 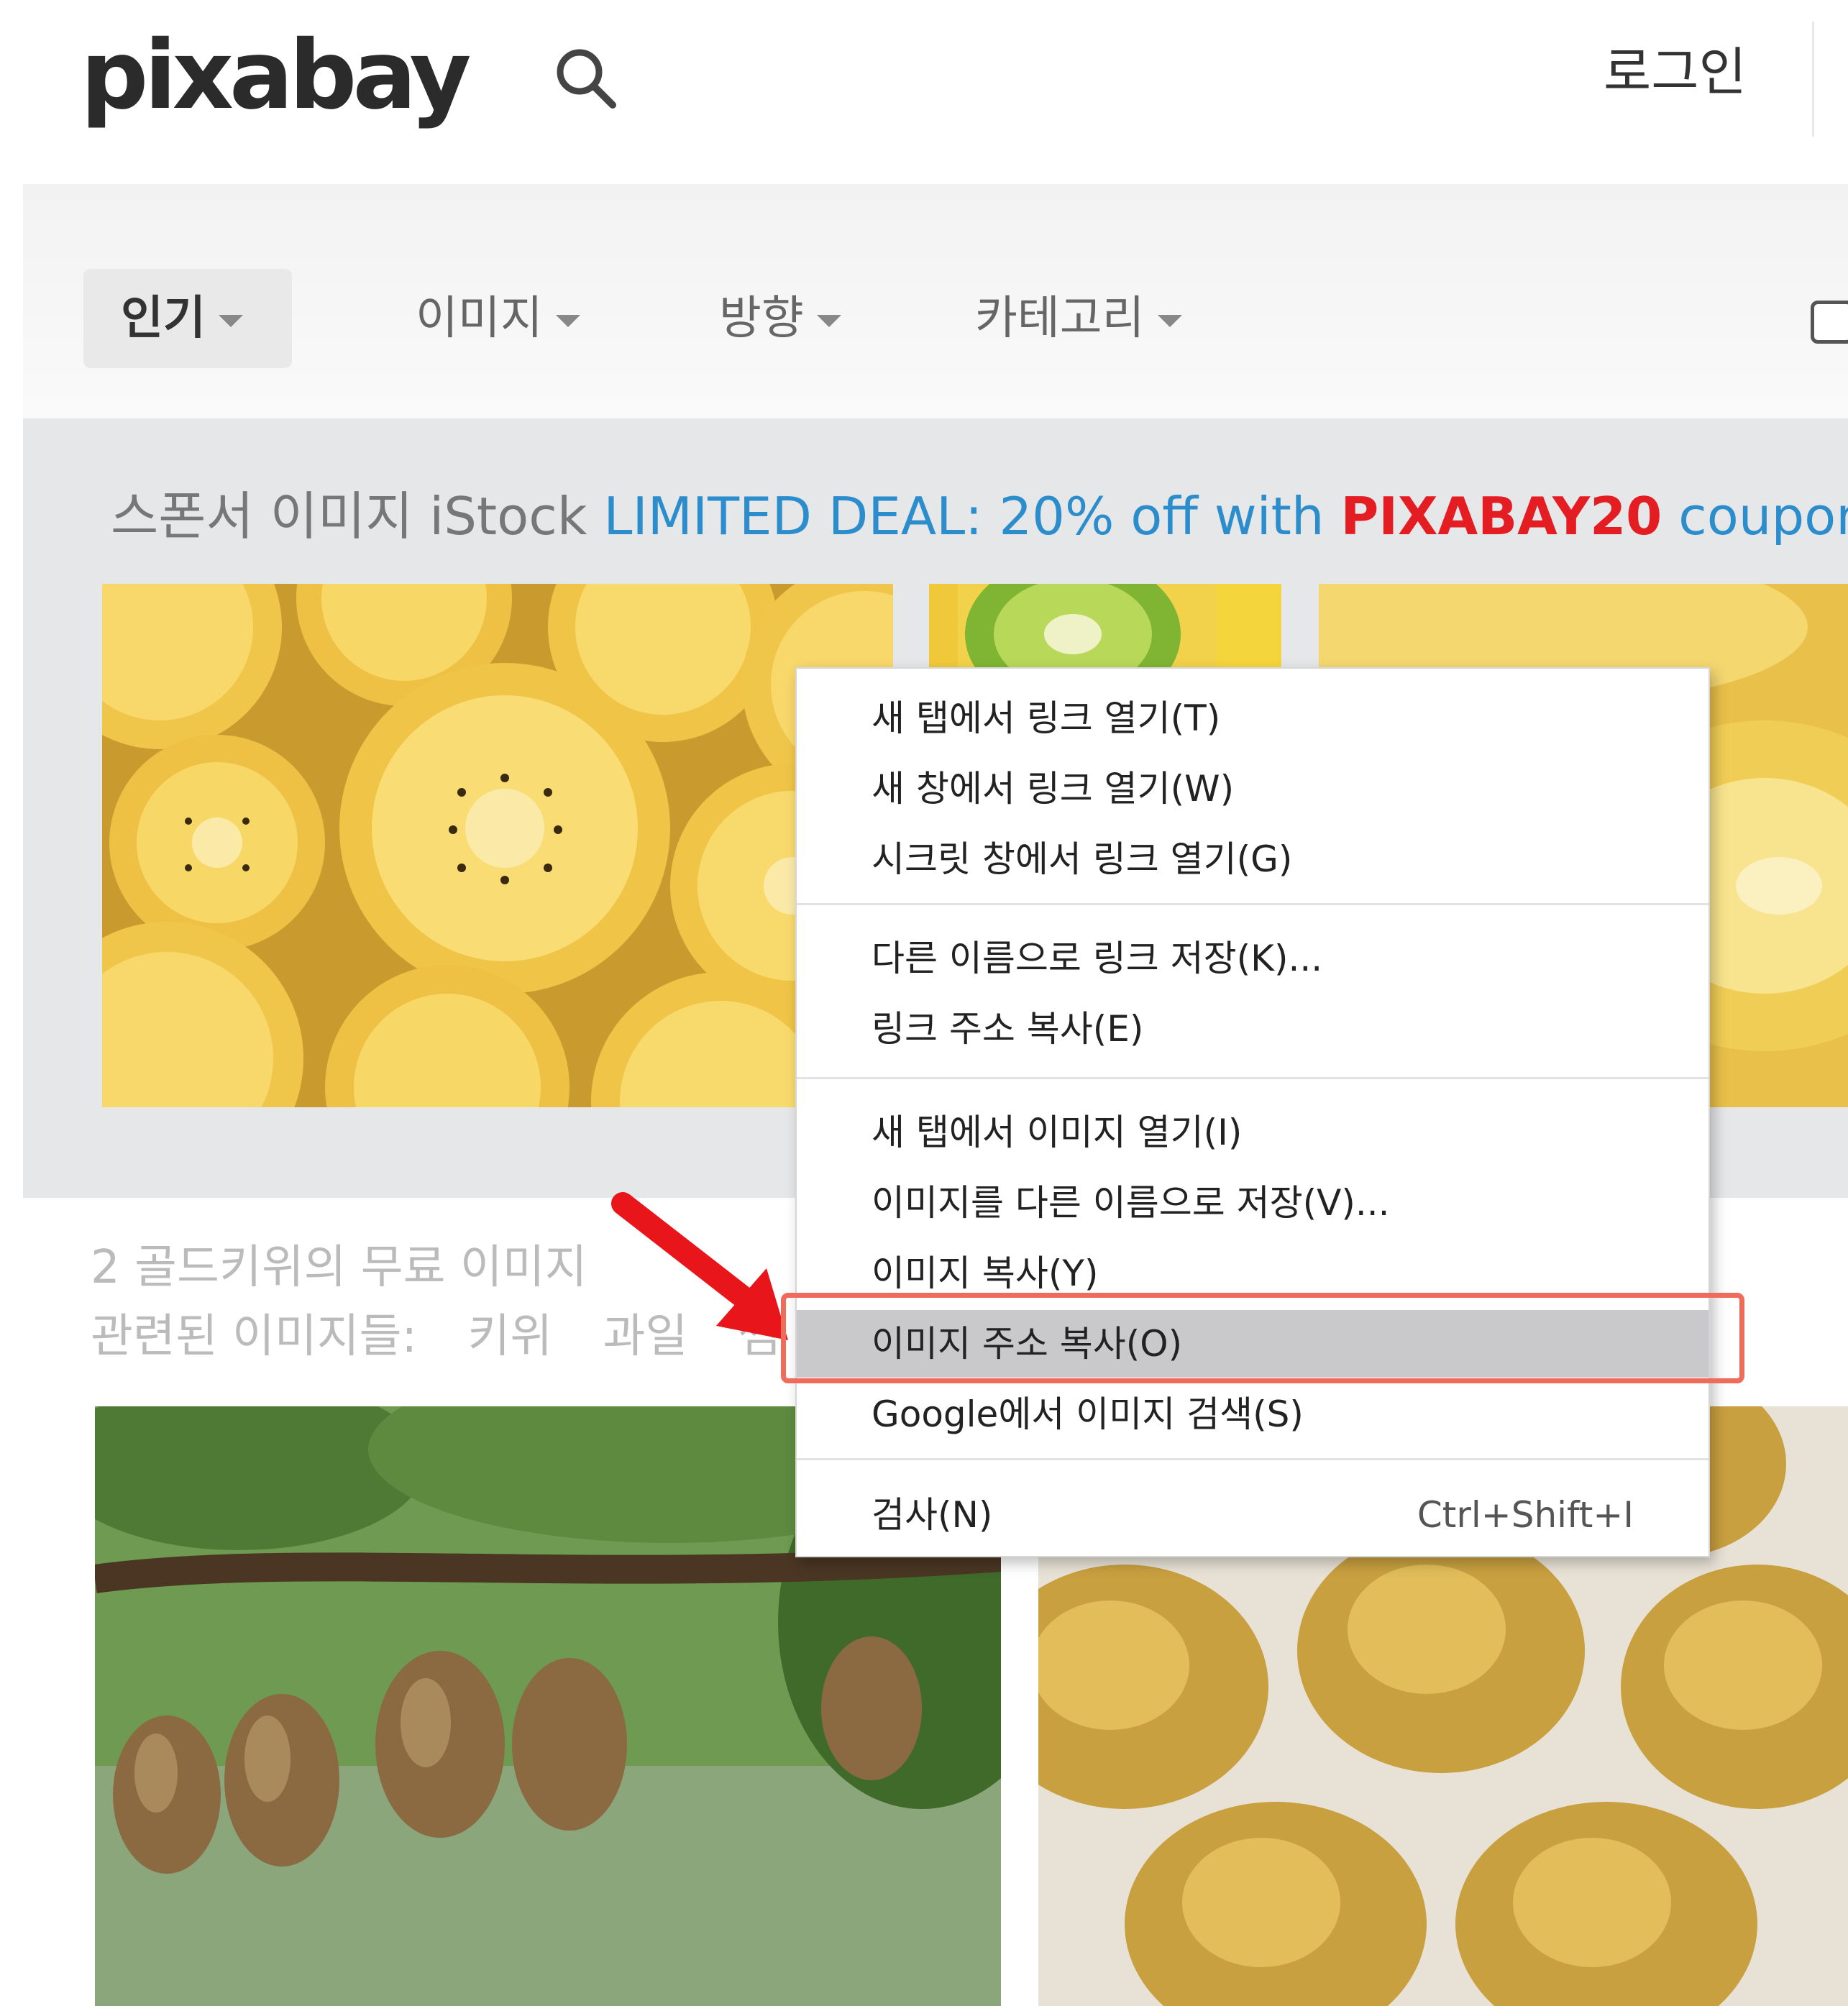 I want to click on menu-label: 새 탭에서 링크 열기(T), so click(x=1046, y=718).